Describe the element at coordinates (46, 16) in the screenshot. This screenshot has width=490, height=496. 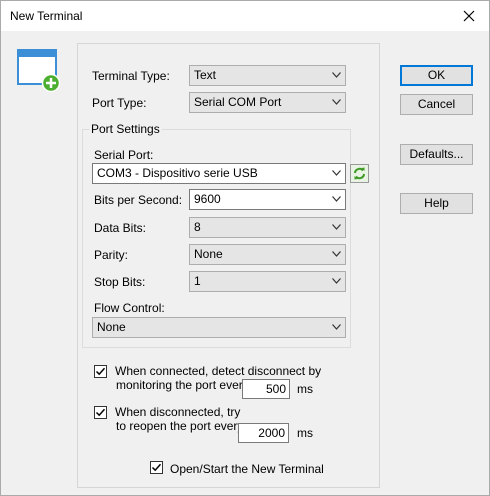
I see `window-title: New Terminal` at that location.